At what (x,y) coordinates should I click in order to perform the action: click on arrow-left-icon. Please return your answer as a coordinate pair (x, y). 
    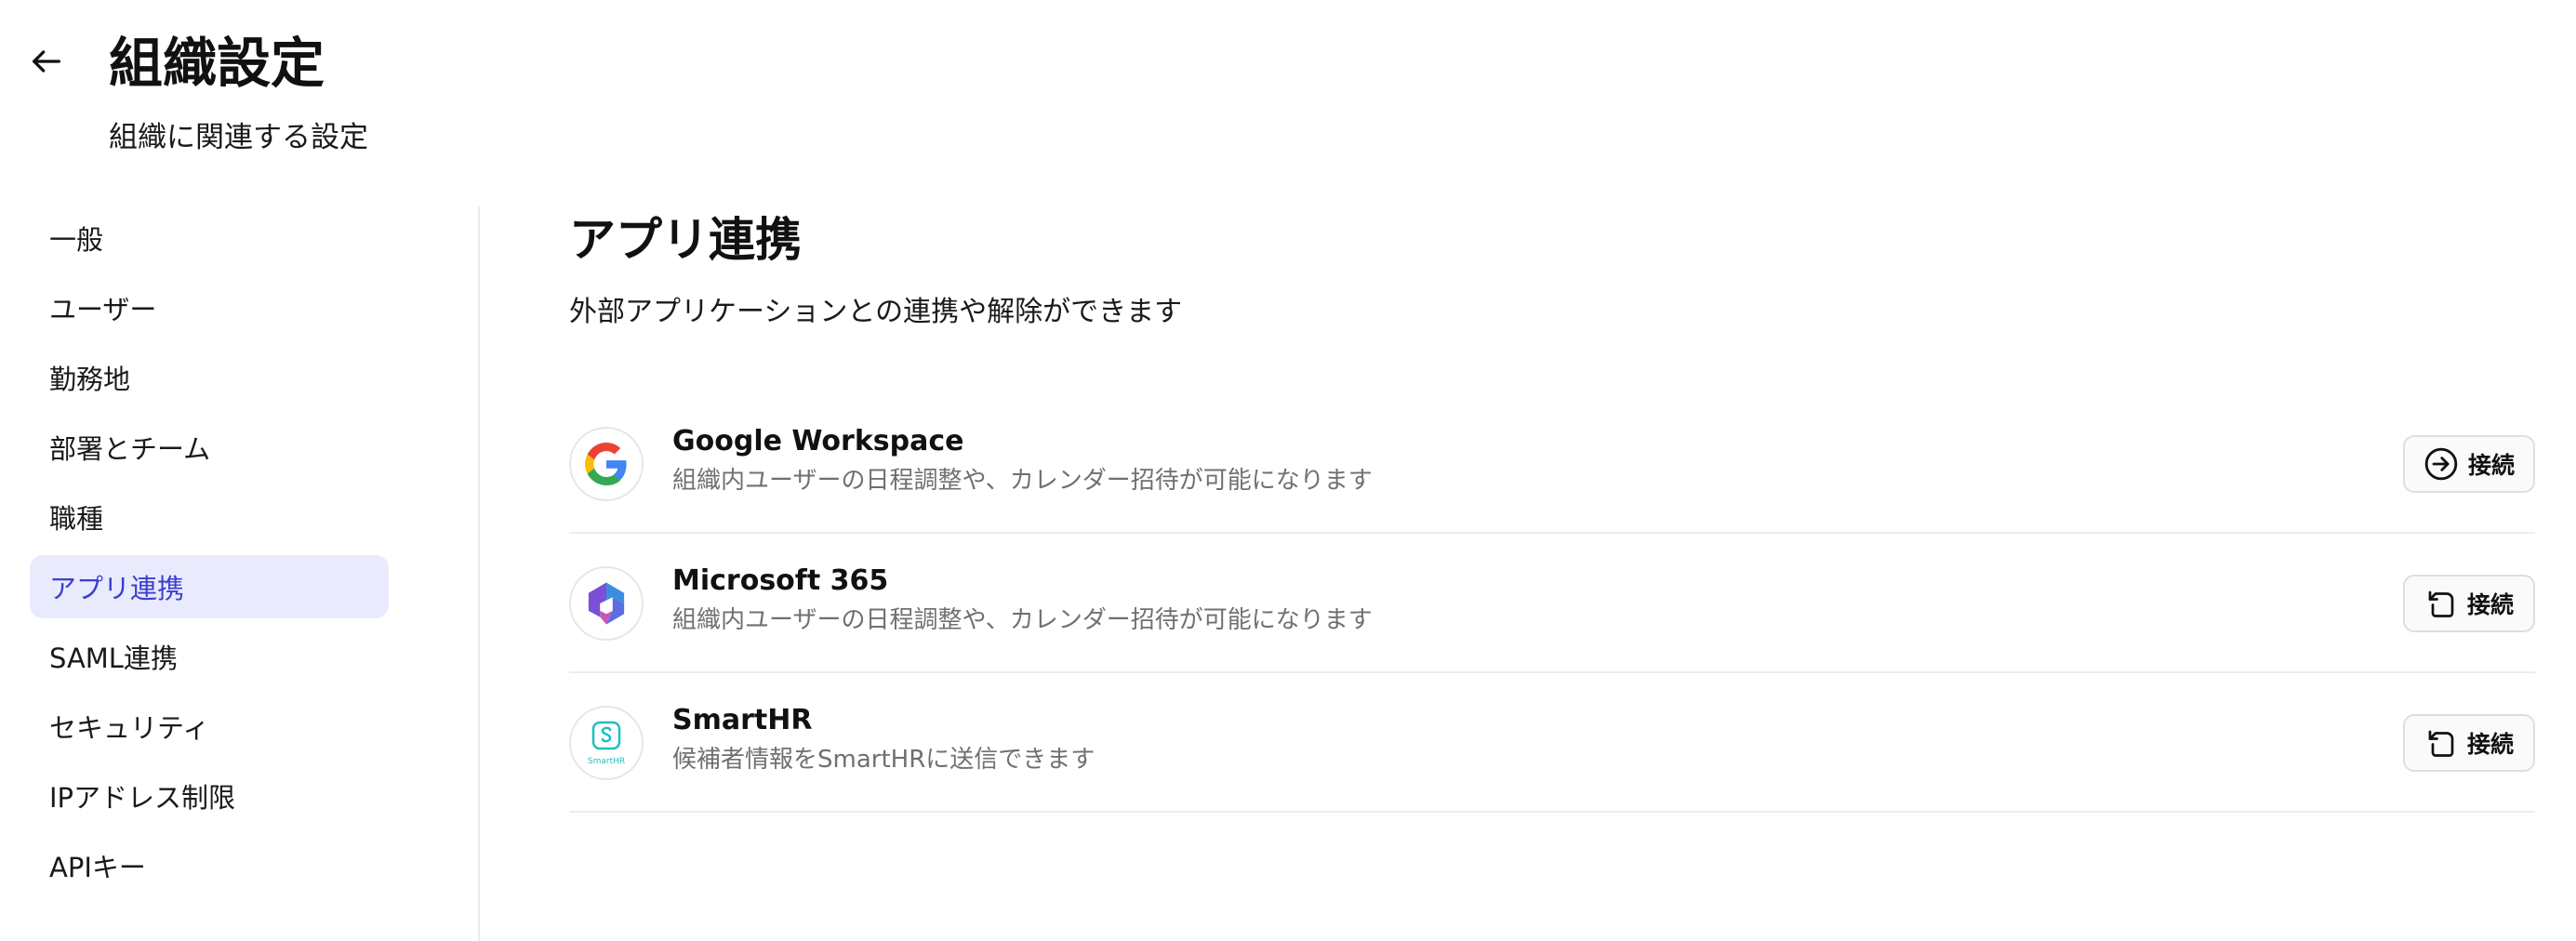
    Looking at the image, I should click on (46, 61).